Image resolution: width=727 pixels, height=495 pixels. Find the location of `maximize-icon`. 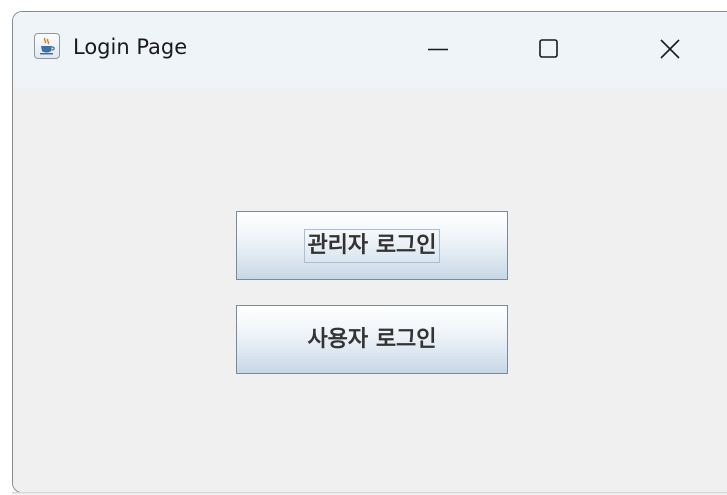

maximize-icon is located at coordinates (548, 48).